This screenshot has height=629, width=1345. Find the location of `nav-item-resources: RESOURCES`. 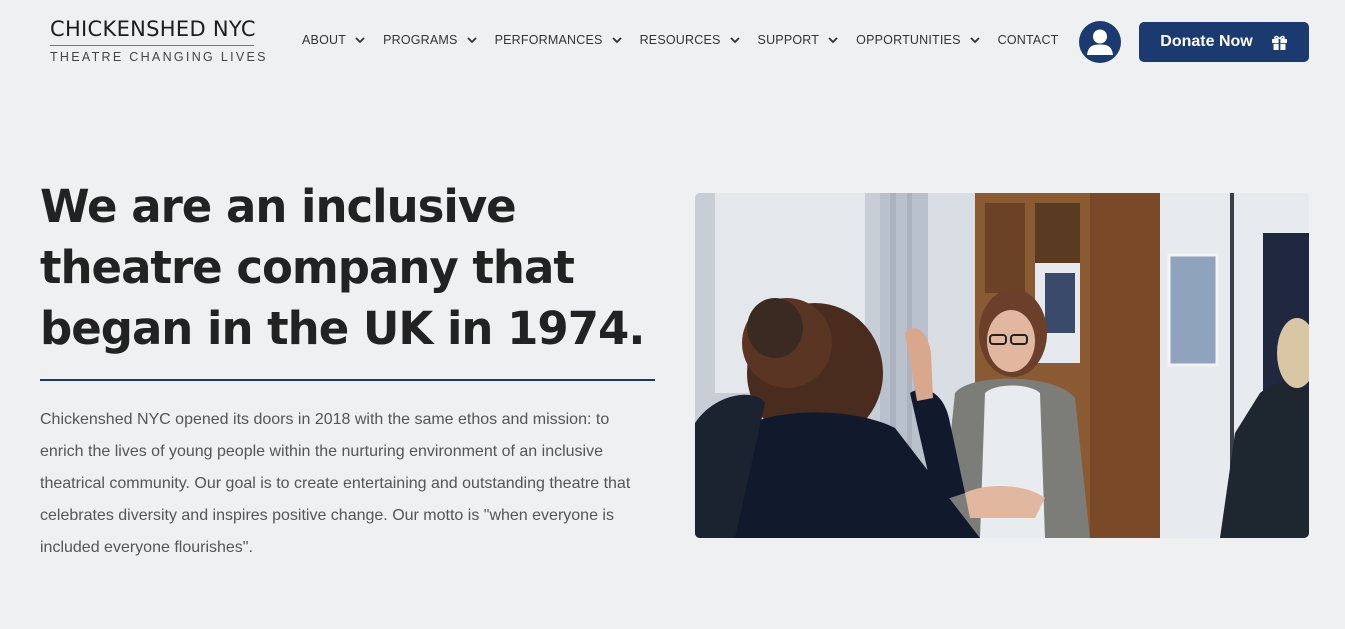

nav-item-resources: RESOURCES is located at coordinates (690, 40).